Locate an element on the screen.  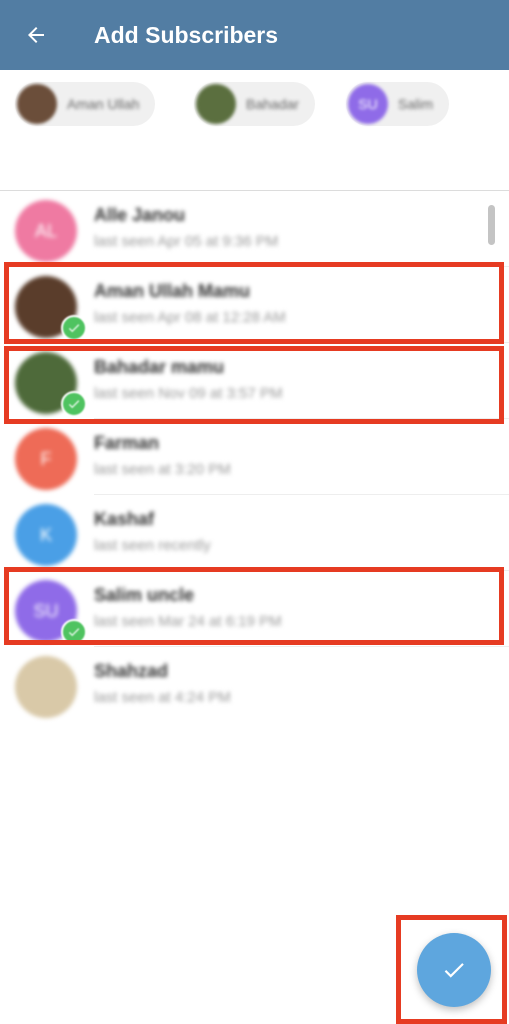
app-bar: Add Subscribers is located at coordinates (254, 35).